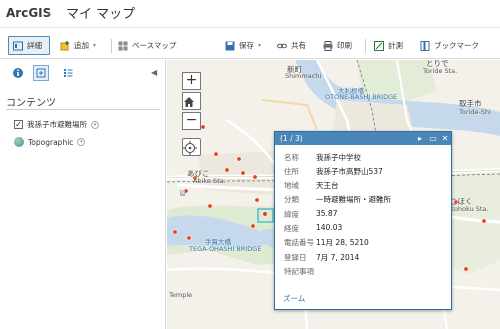 Image resolution: width=500 pixels, height=329 pixels. What do you see at coordinates (34, 45) in the screenshot?
I see `details-label: 詳細` at bounding box center [34, 45].